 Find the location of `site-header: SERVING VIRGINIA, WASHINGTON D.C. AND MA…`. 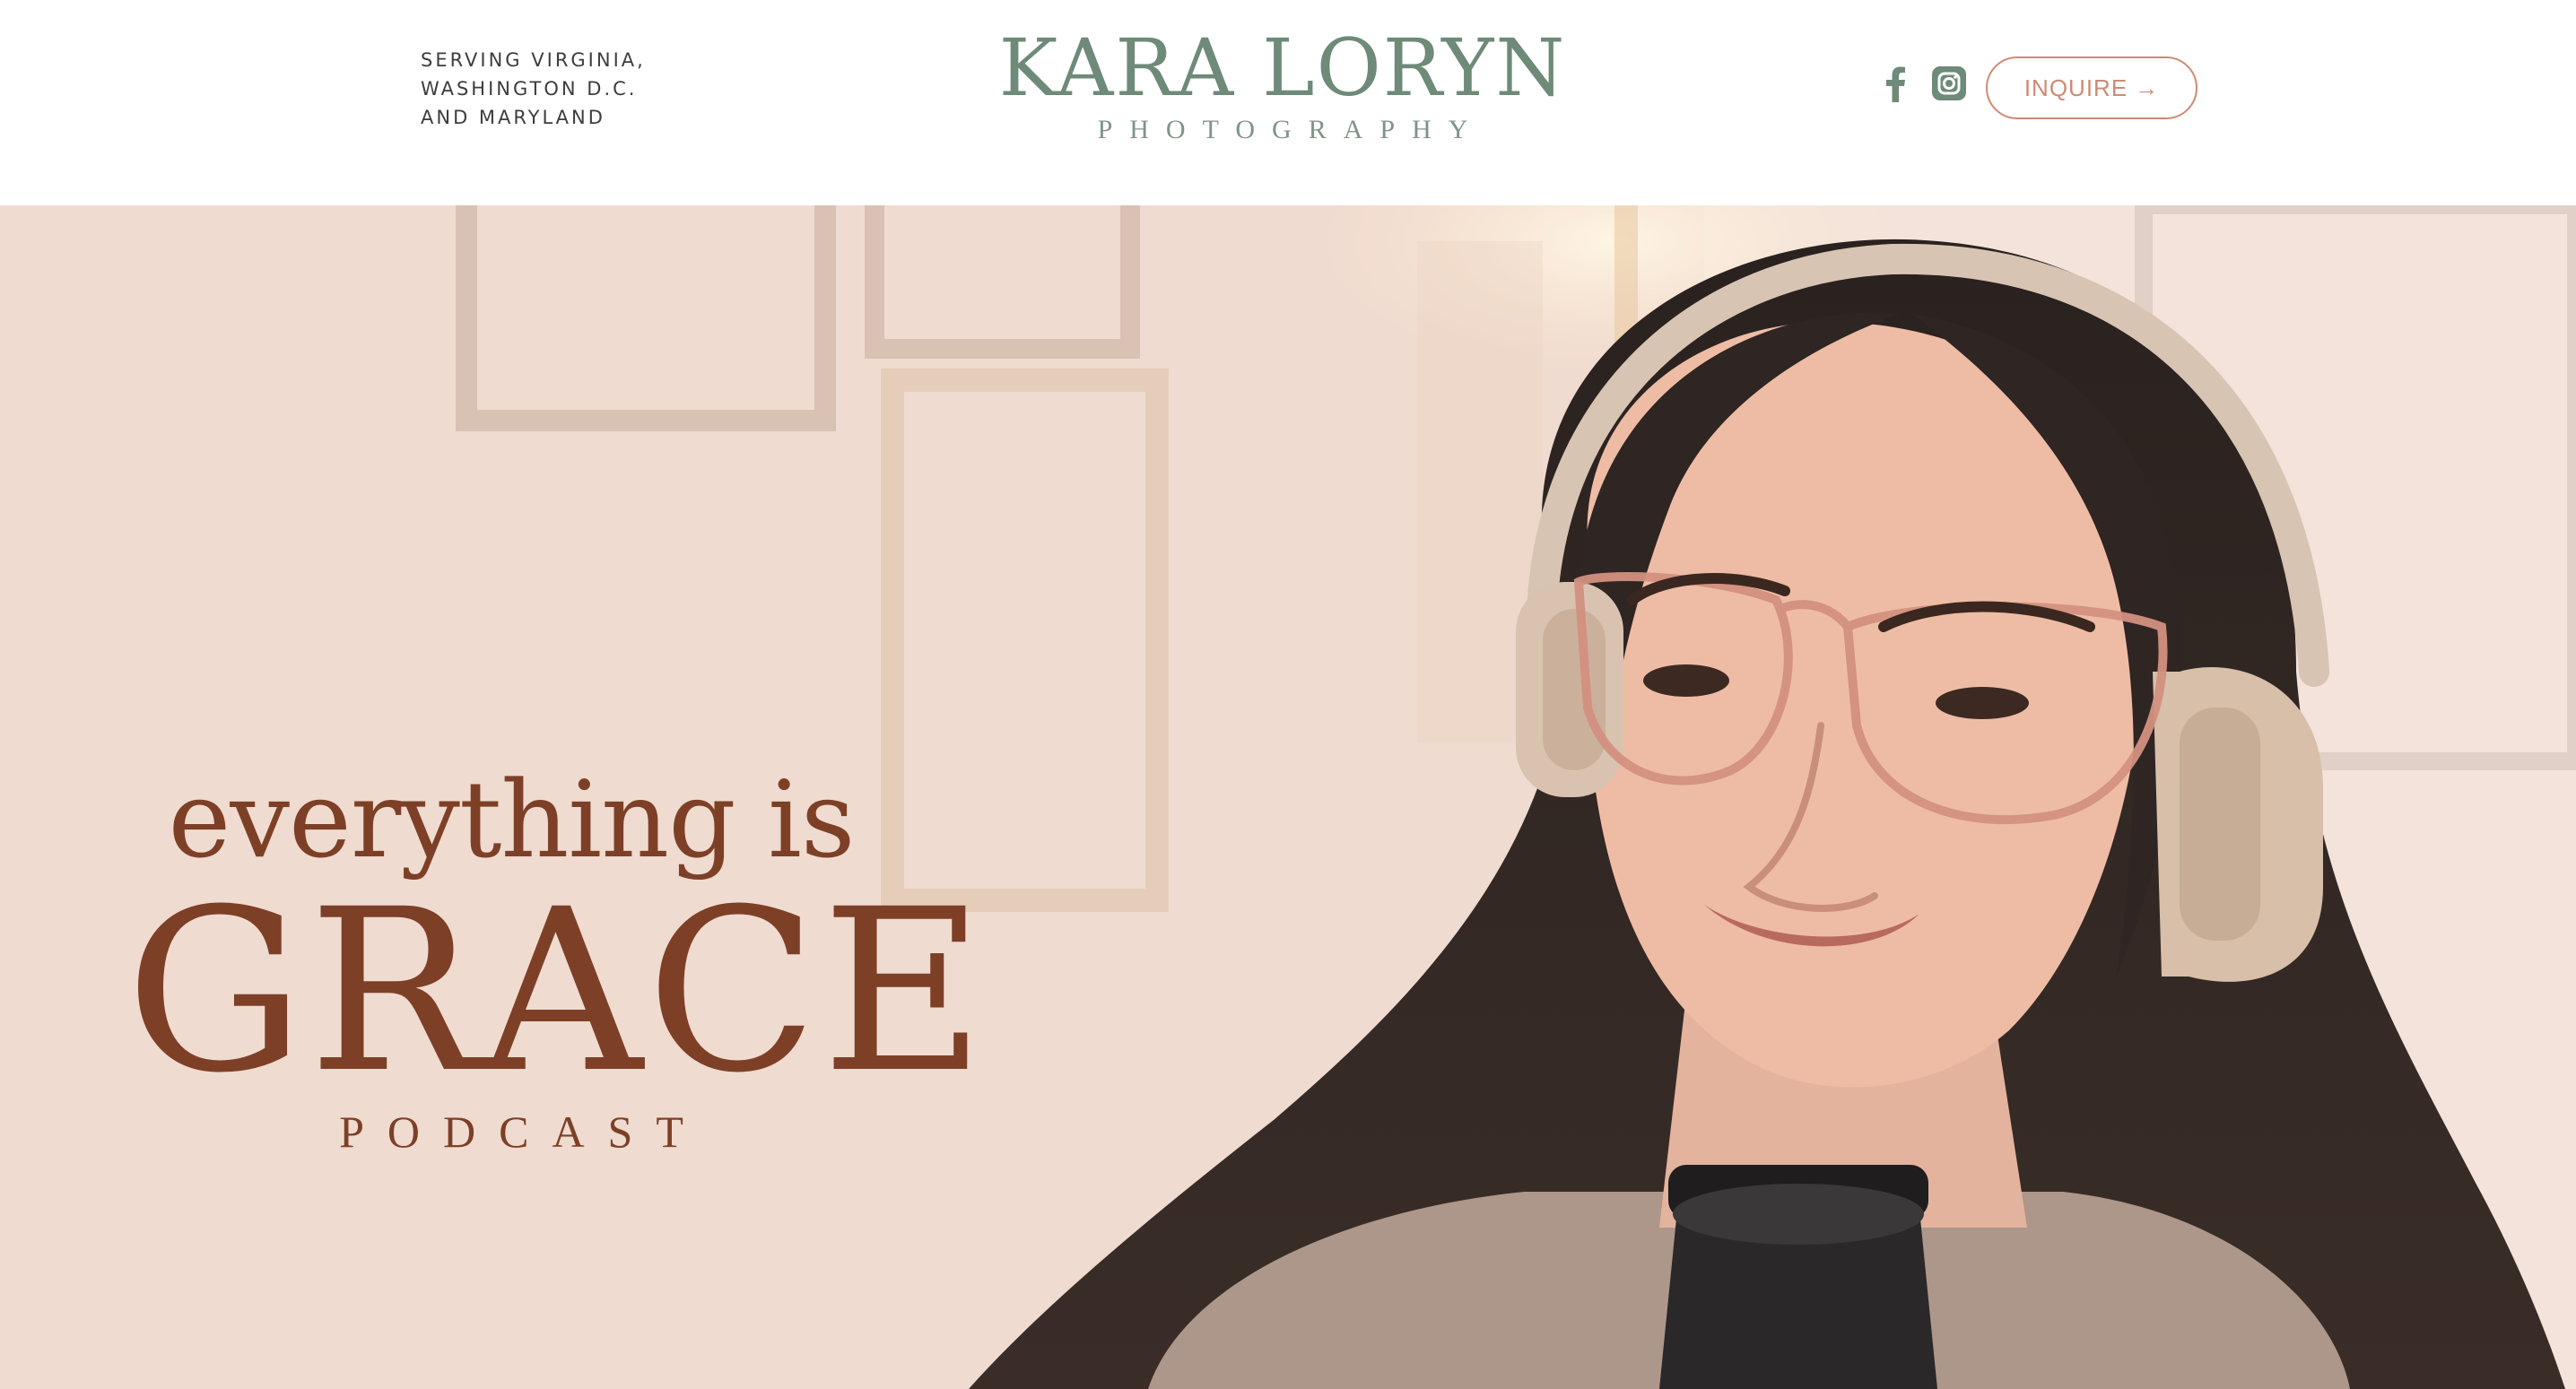

site-header: SERVING VIRGINIA, WASHINGTON D.C. AND MA… is located at coordinates (1288, 102).